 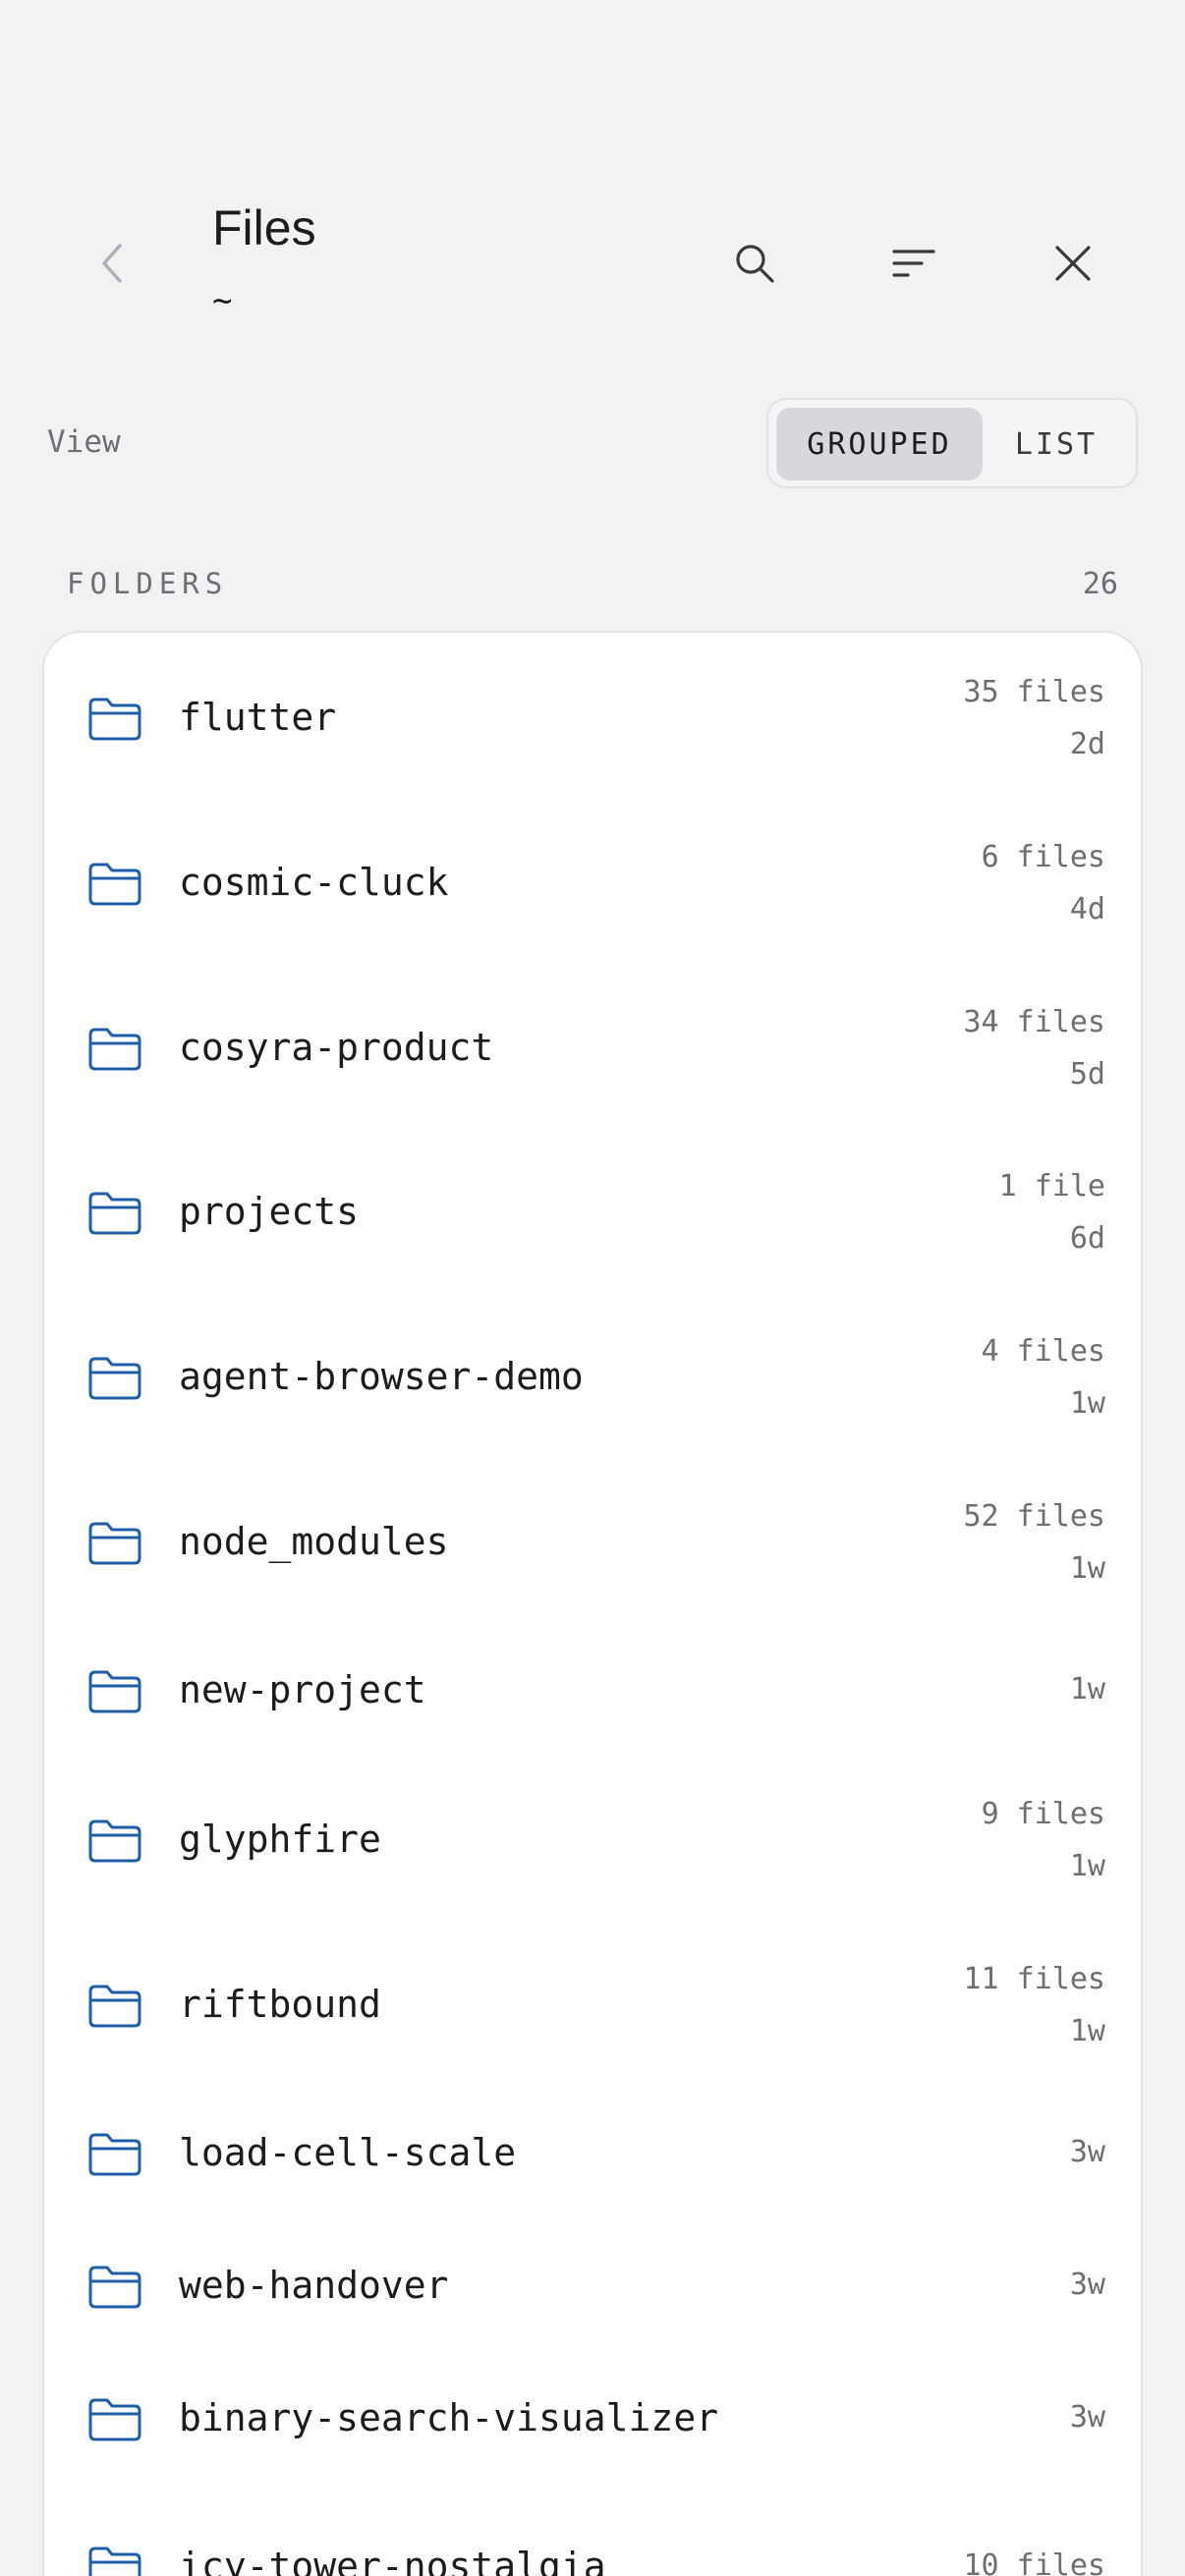 I want to click on folder-row: new-project 1w, so click(x=594, y=1692).